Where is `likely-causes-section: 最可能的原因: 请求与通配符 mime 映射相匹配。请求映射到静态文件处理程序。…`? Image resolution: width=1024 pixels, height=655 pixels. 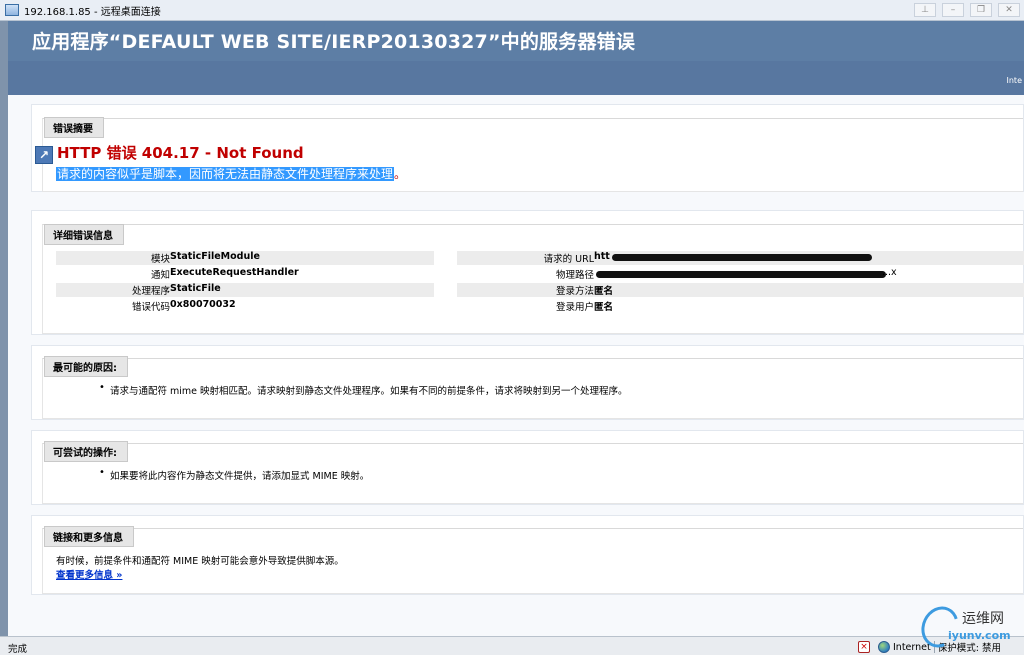
likely-causes-section: 最可能的原因: 请求与通配符 mime 映射相匹配。请求映射到静态文件处理程序。… is located at coordinates (527, 382).